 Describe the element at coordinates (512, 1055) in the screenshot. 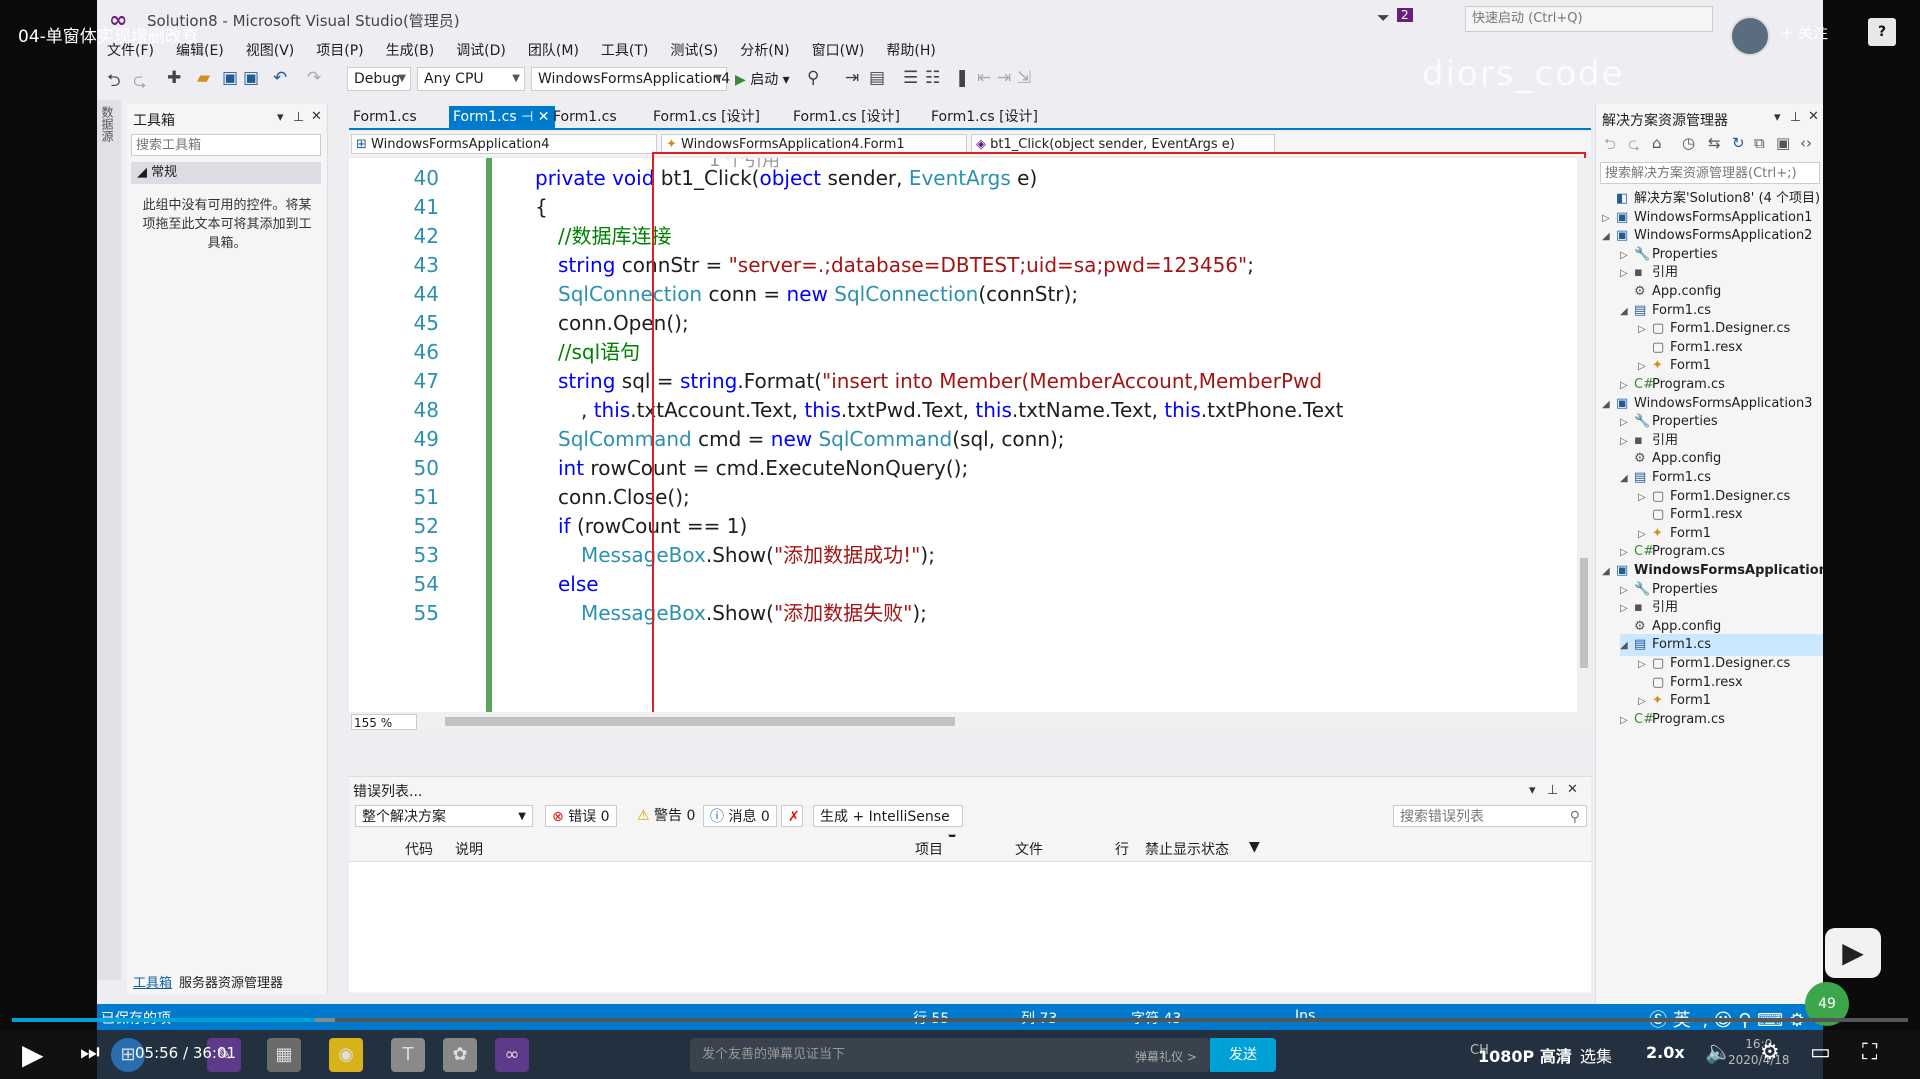

I see `visual-studio-taskbar-icon: ∞` at that location.